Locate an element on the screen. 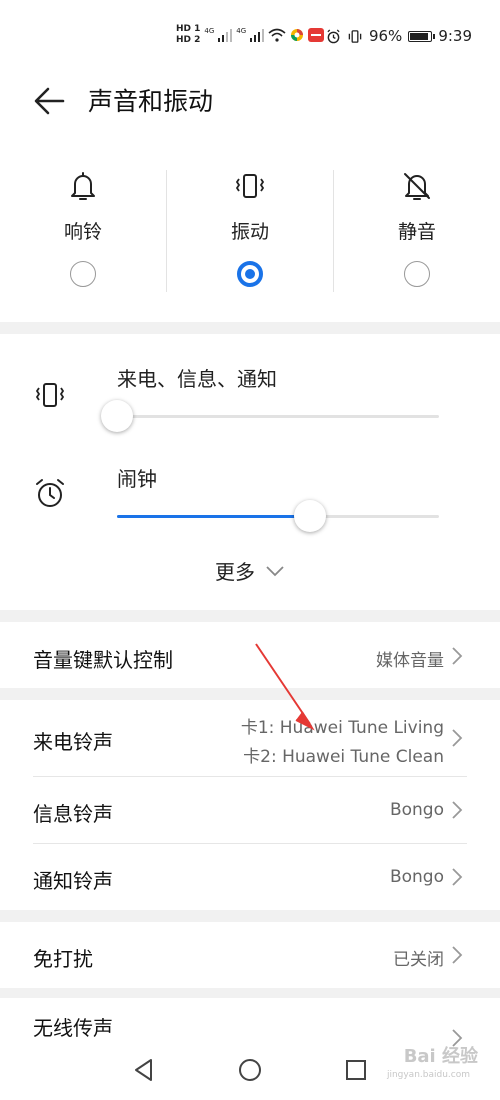 This screenshot has width=500, height=1100. alarm-volume-label: 闹钟 is located at coordinates (137, 479).